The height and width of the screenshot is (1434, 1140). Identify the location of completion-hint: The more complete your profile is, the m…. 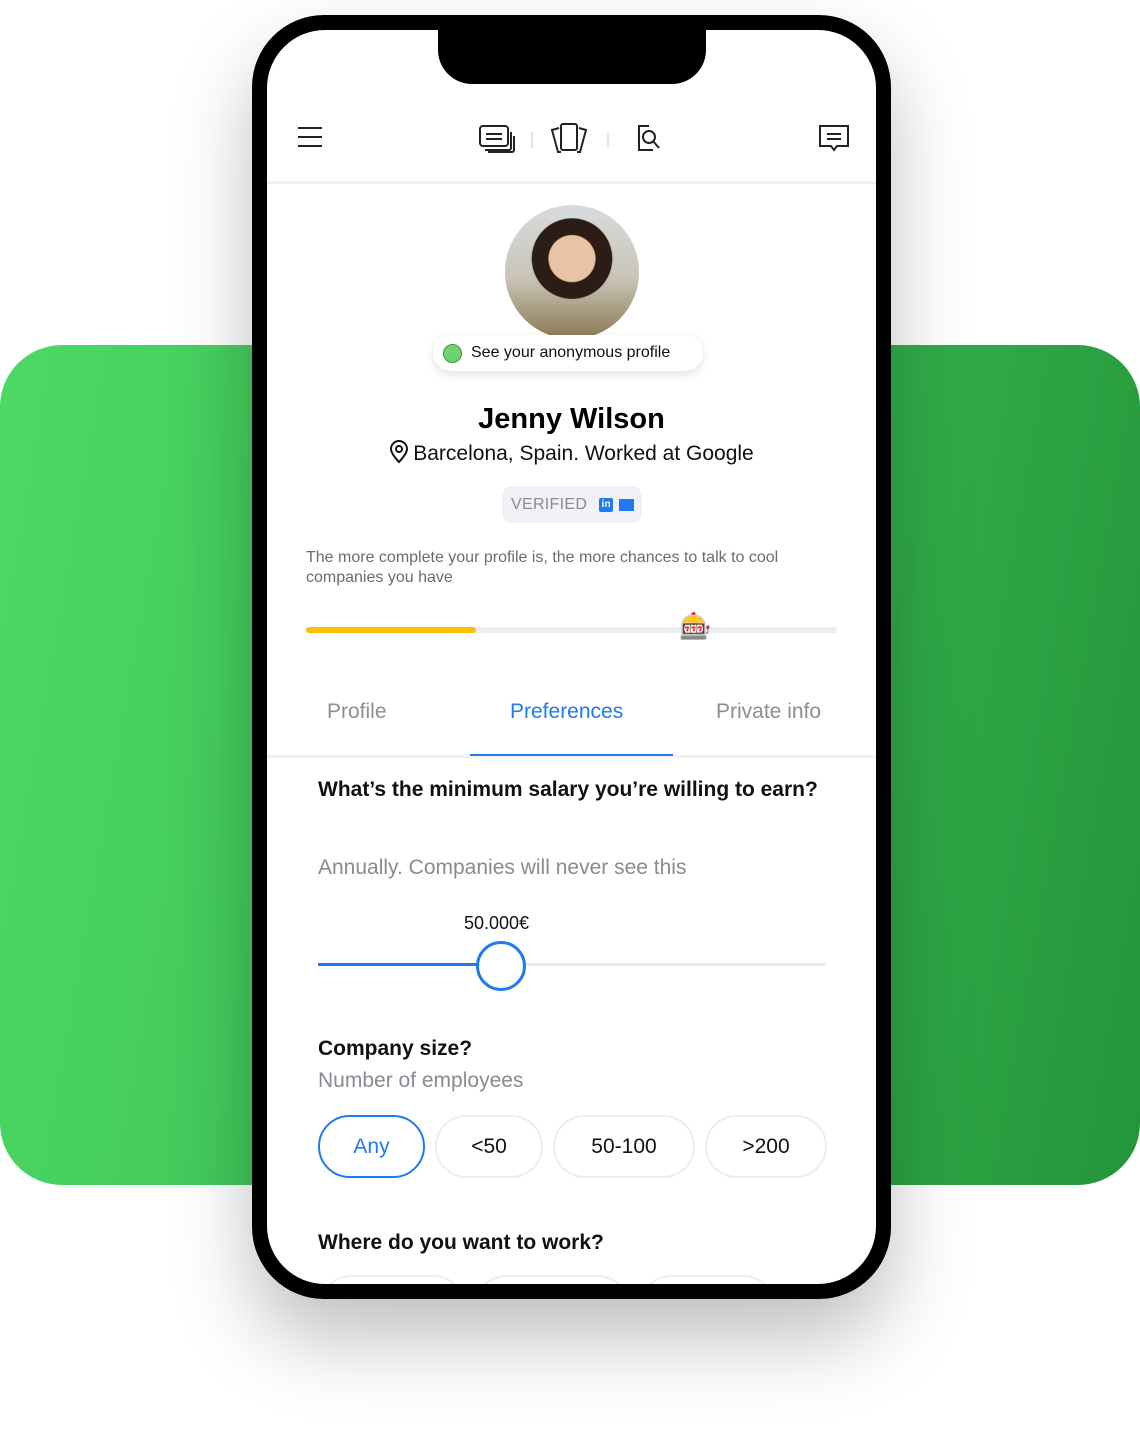
(542, 567).